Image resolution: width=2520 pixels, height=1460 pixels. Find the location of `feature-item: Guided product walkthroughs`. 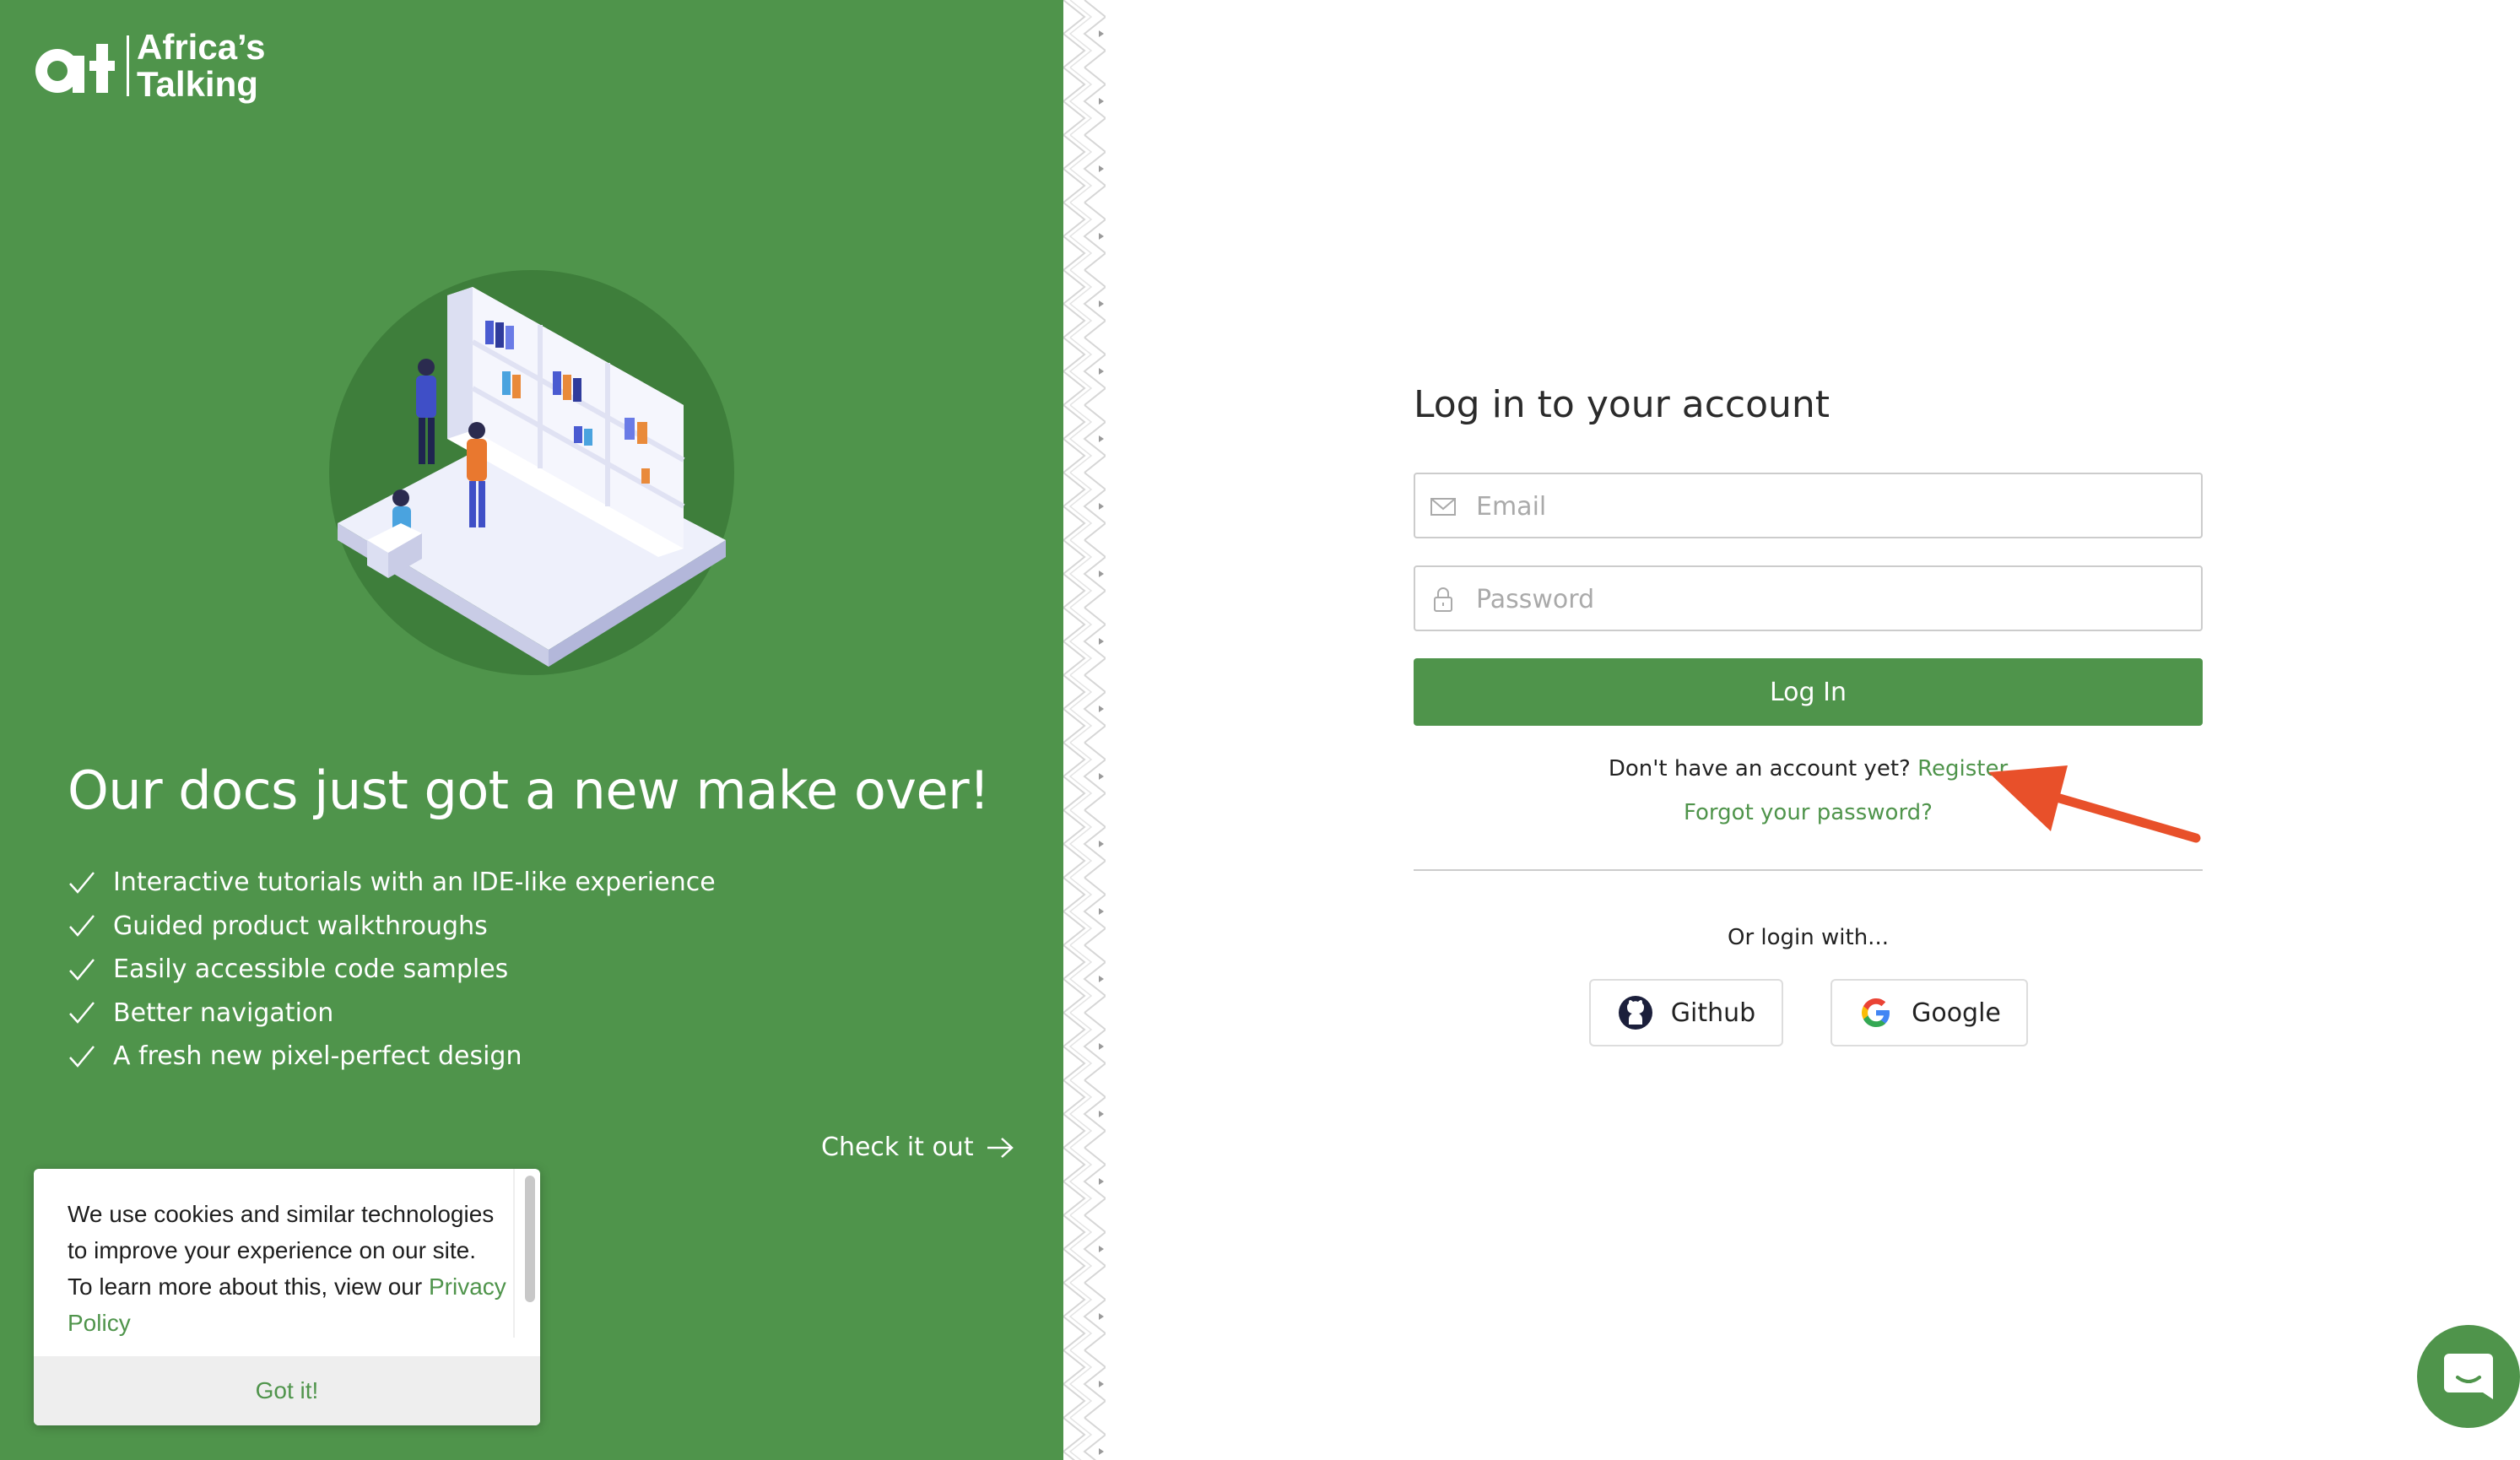

feature-item: Guided product walkthroughs is located at coordinates (392, 927).